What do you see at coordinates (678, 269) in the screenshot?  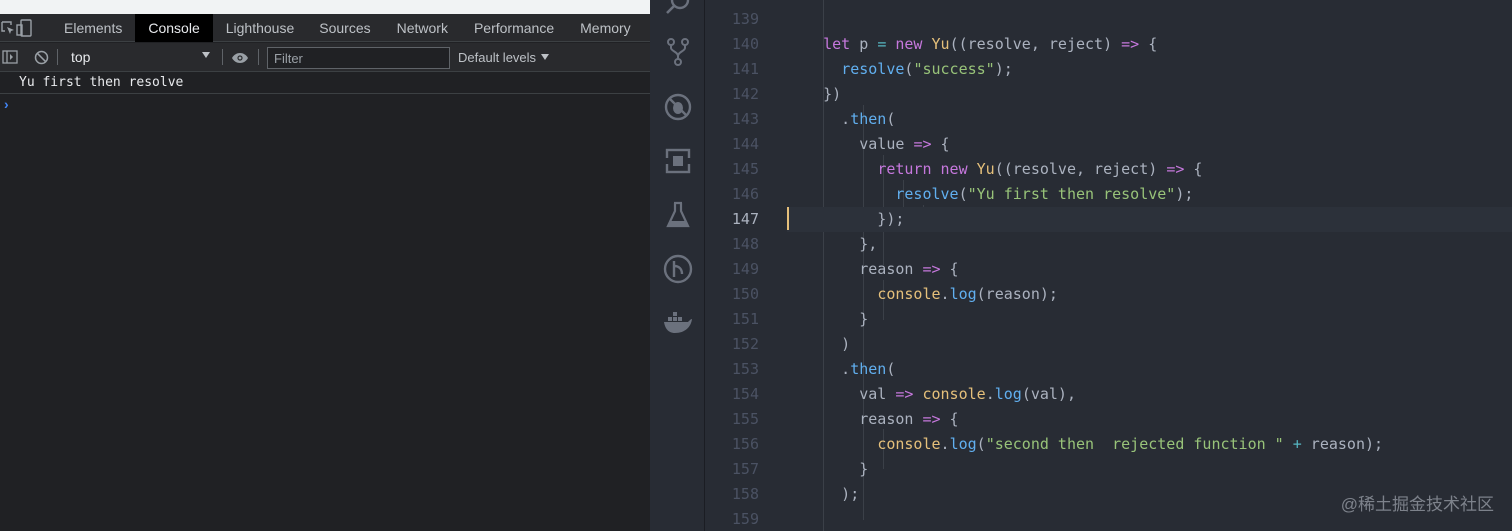 I see `gitlens-icon` at bounding box center [678, 269].